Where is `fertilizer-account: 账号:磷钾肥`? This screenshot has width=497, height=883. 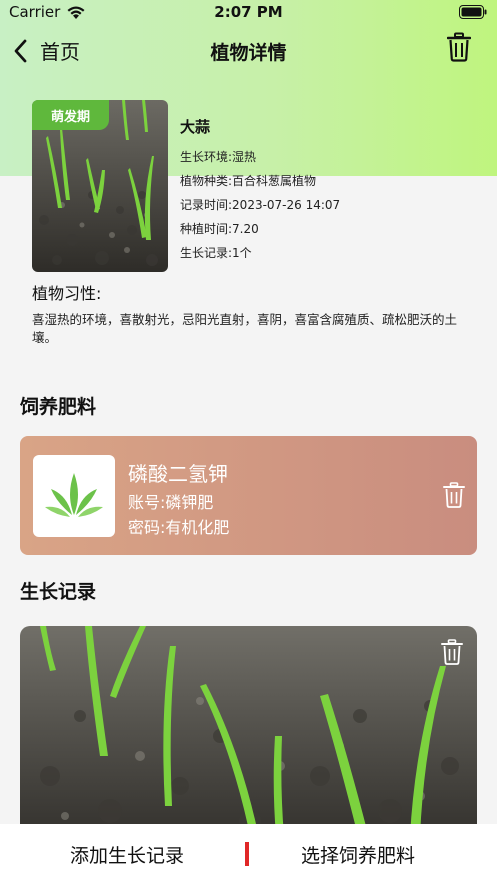 fertilizer-account: 账号:磷钾肥 is located at coordinates (171, 502).